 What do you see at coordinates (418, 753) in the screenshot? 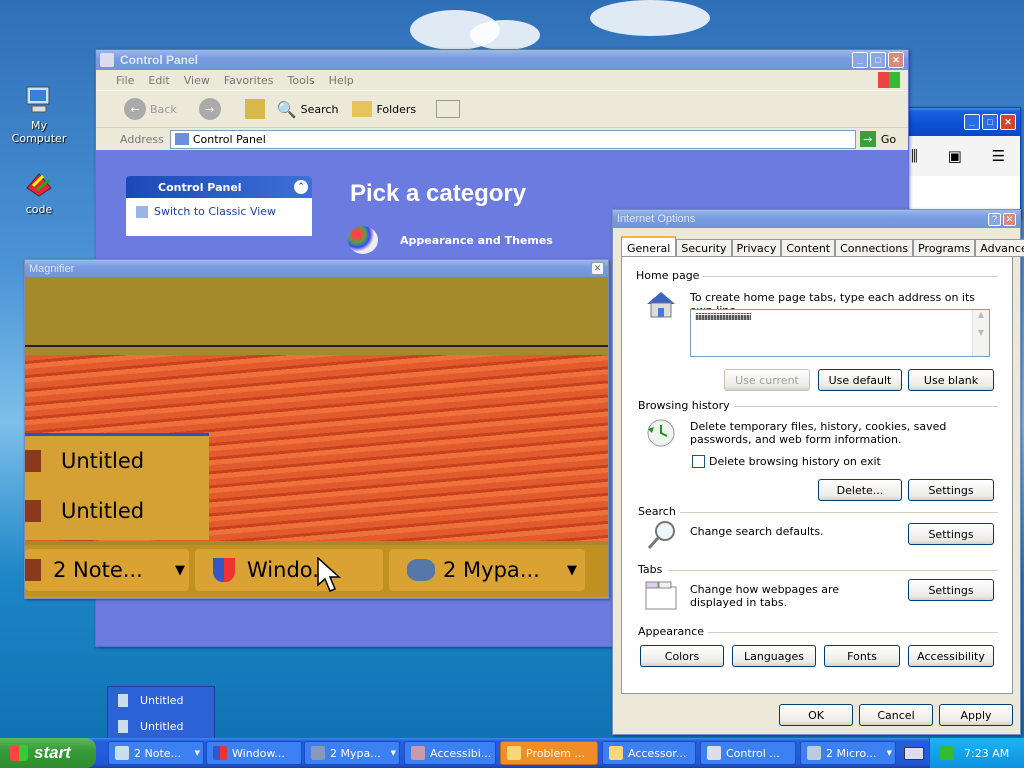
I see `accessibility-icon` at bounding box center [418, 753].